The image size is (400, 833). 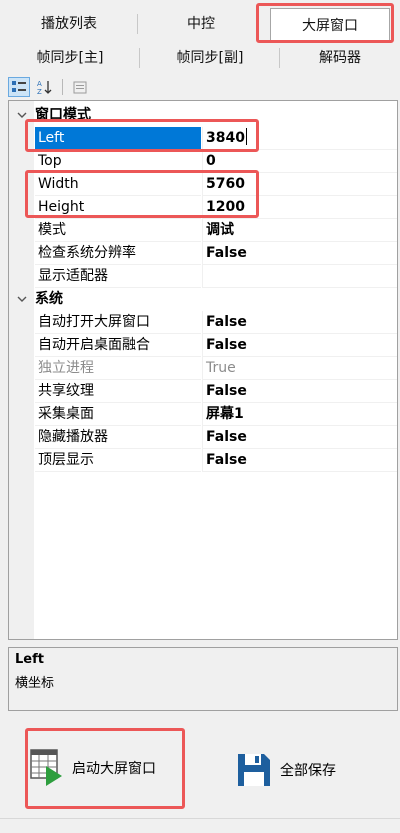 I want to click on prop-name: 自动打开大屏窗口, so click(x=118, y=322).